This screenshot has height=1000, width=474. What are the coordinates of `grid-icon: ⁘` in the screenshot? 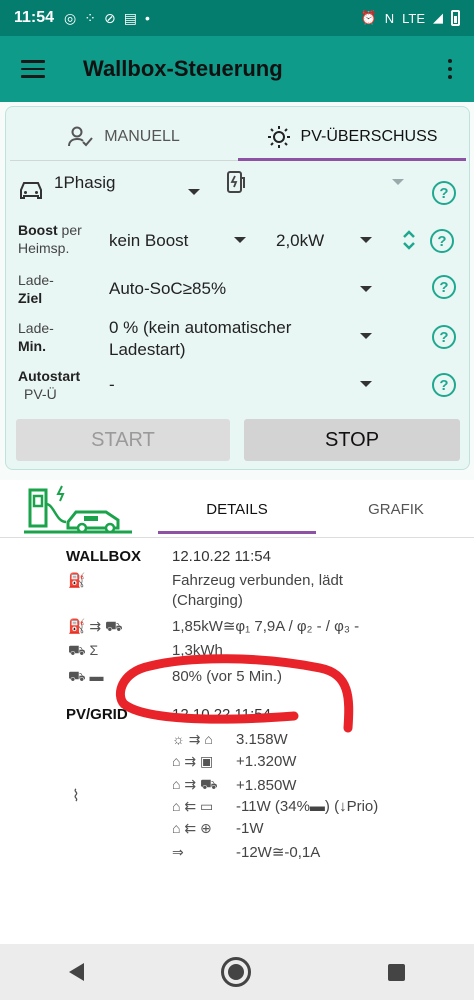 It's located at (90, 17).